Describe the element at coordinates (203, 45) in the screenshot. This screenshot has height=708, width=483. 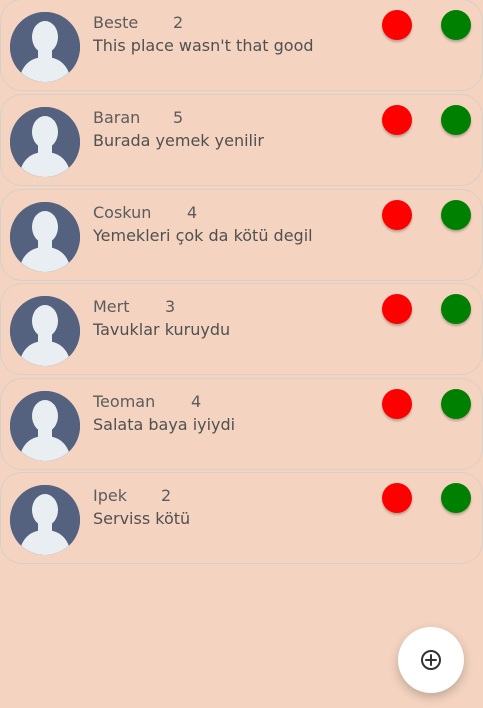
I see `review-comment: This place wasn't that good` at that location.